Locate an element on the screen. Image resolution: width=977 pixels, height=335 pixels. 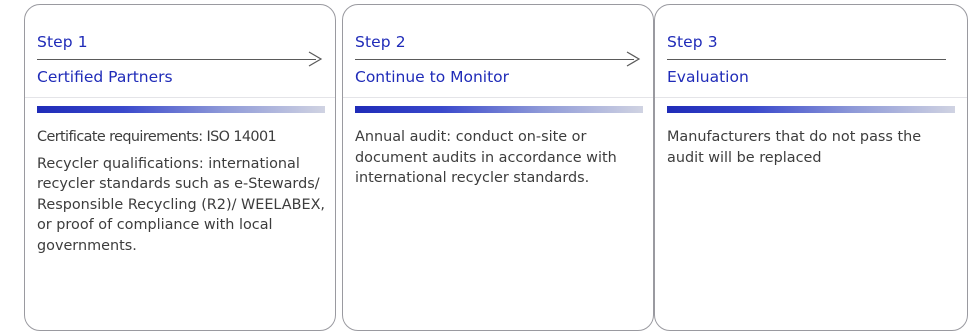
step-label: Step 3 is located at coordinates (692, 42).